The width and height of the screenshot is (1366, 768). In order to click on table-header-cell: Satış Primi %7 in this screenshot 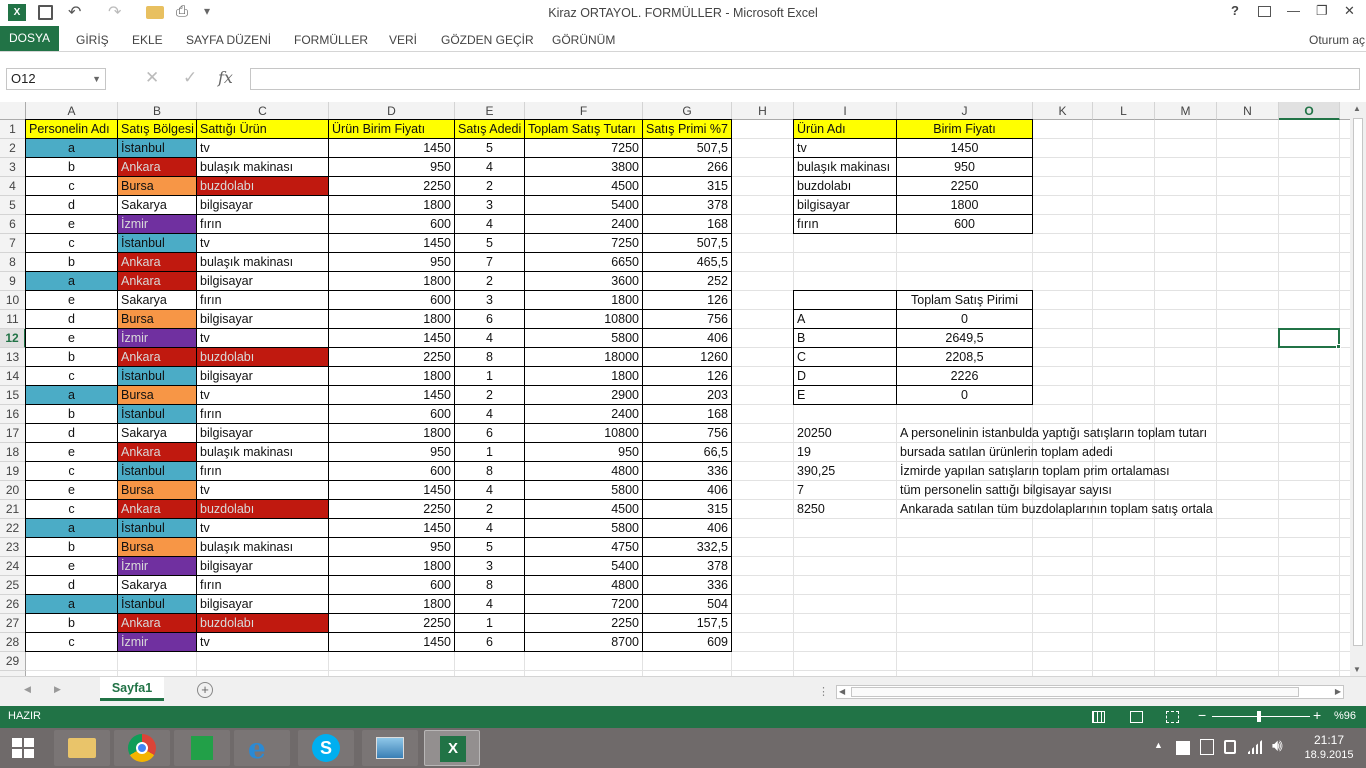, I will do `click(687, 129)`.